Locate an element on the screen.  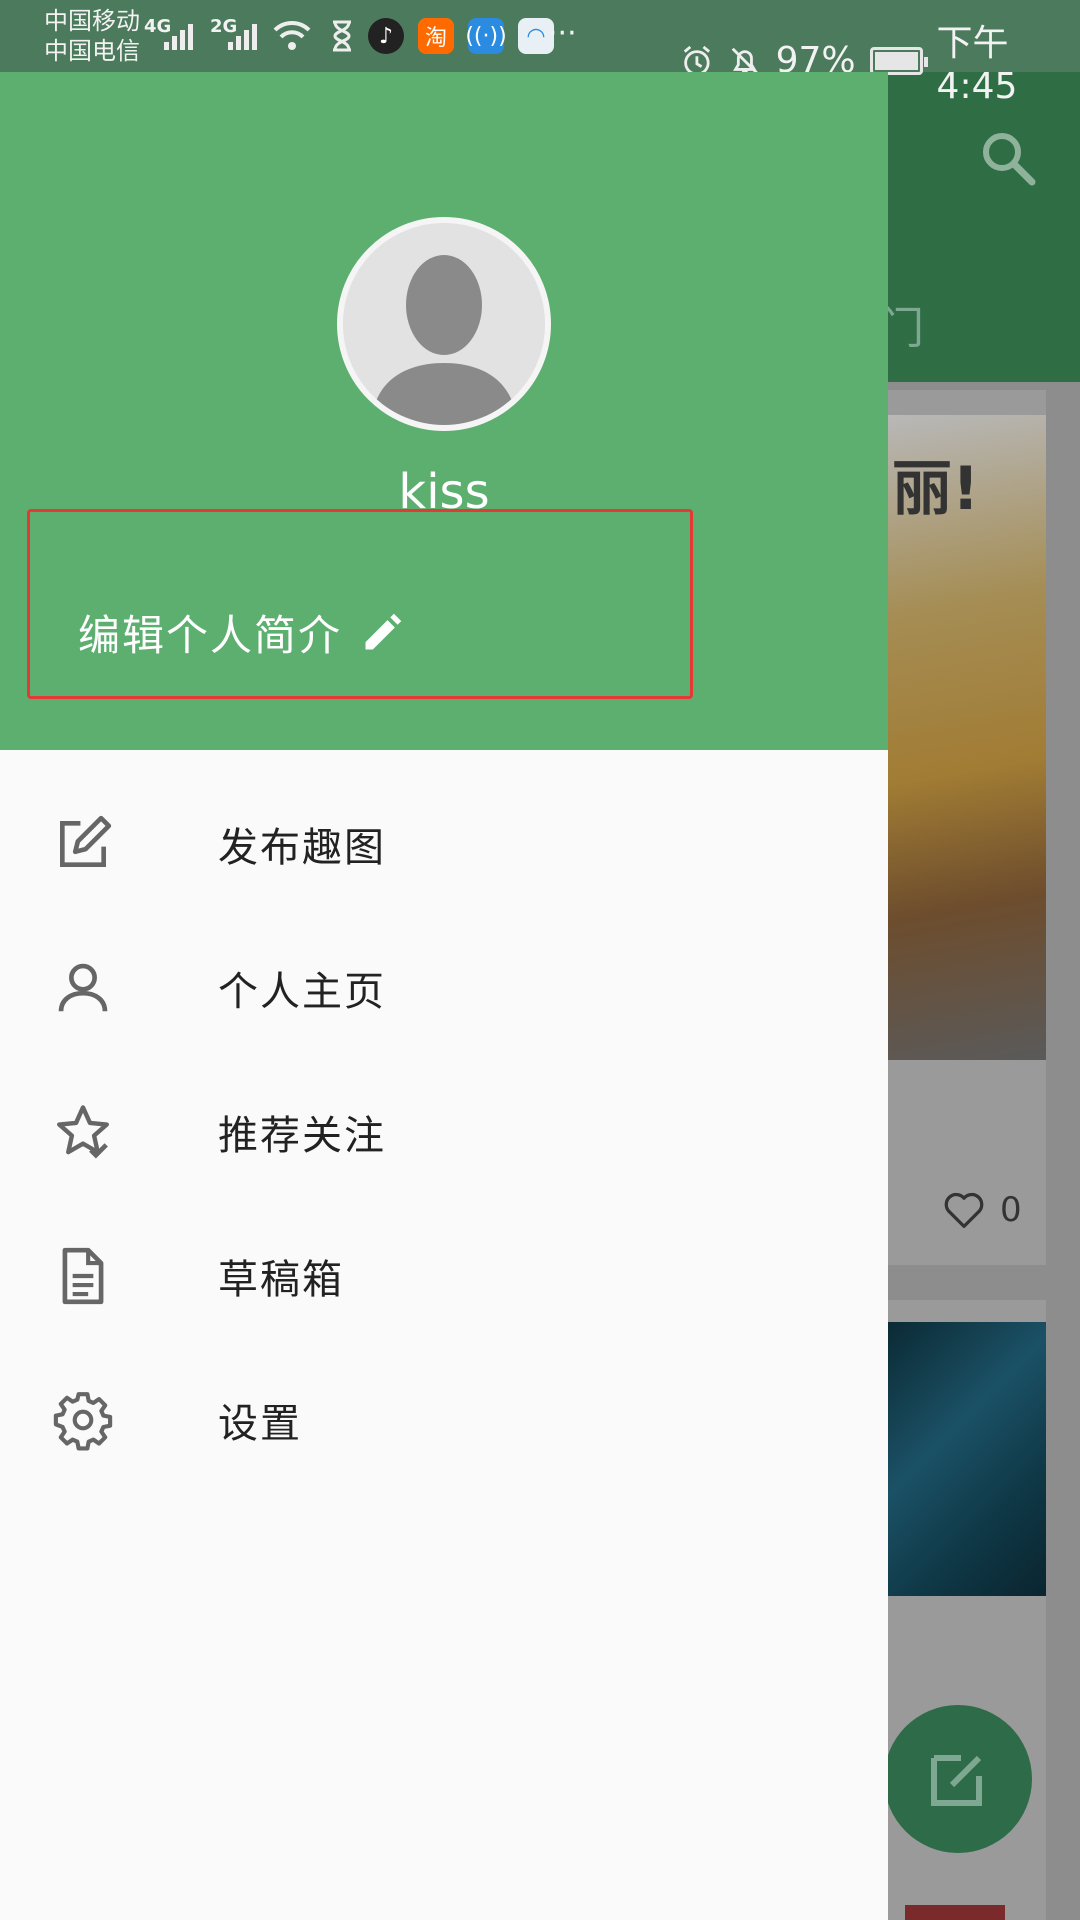
menu-item-label: 个人主页 is located at coordinates (302, 992).